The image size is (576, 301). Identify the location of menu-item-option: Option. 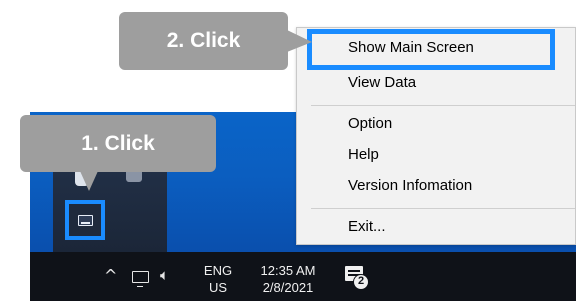
(370, 124).